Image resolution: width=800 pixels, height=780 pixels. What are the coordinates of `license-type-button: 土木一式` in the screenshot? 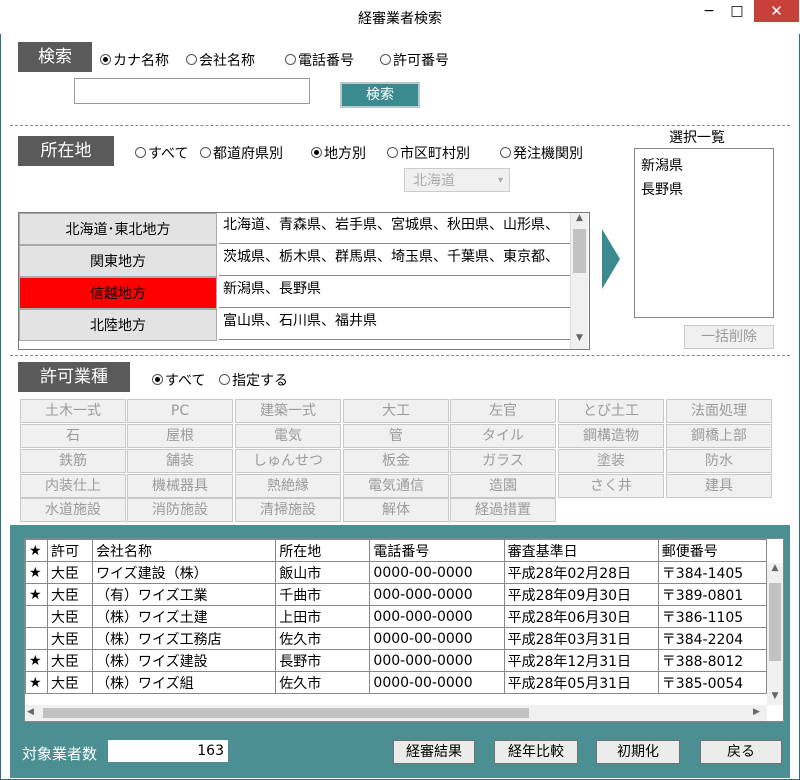 It's located at (73, 411).